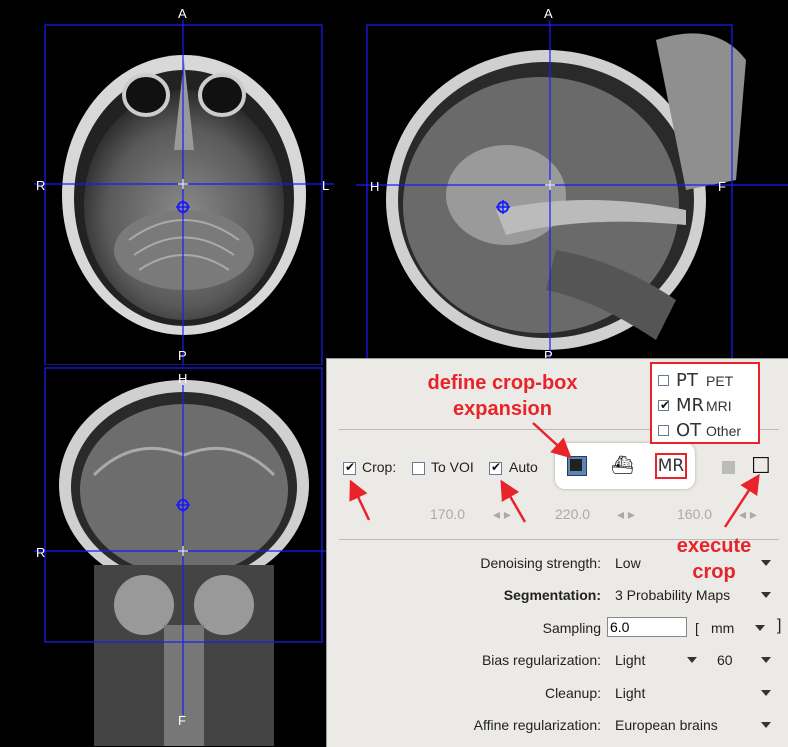 This screenshot has height=747, width=788. What do you see at coordinates (502, 409) in the screenshot?
I see `annotation-define-line2: expansion` at bounding box center [502, 409].